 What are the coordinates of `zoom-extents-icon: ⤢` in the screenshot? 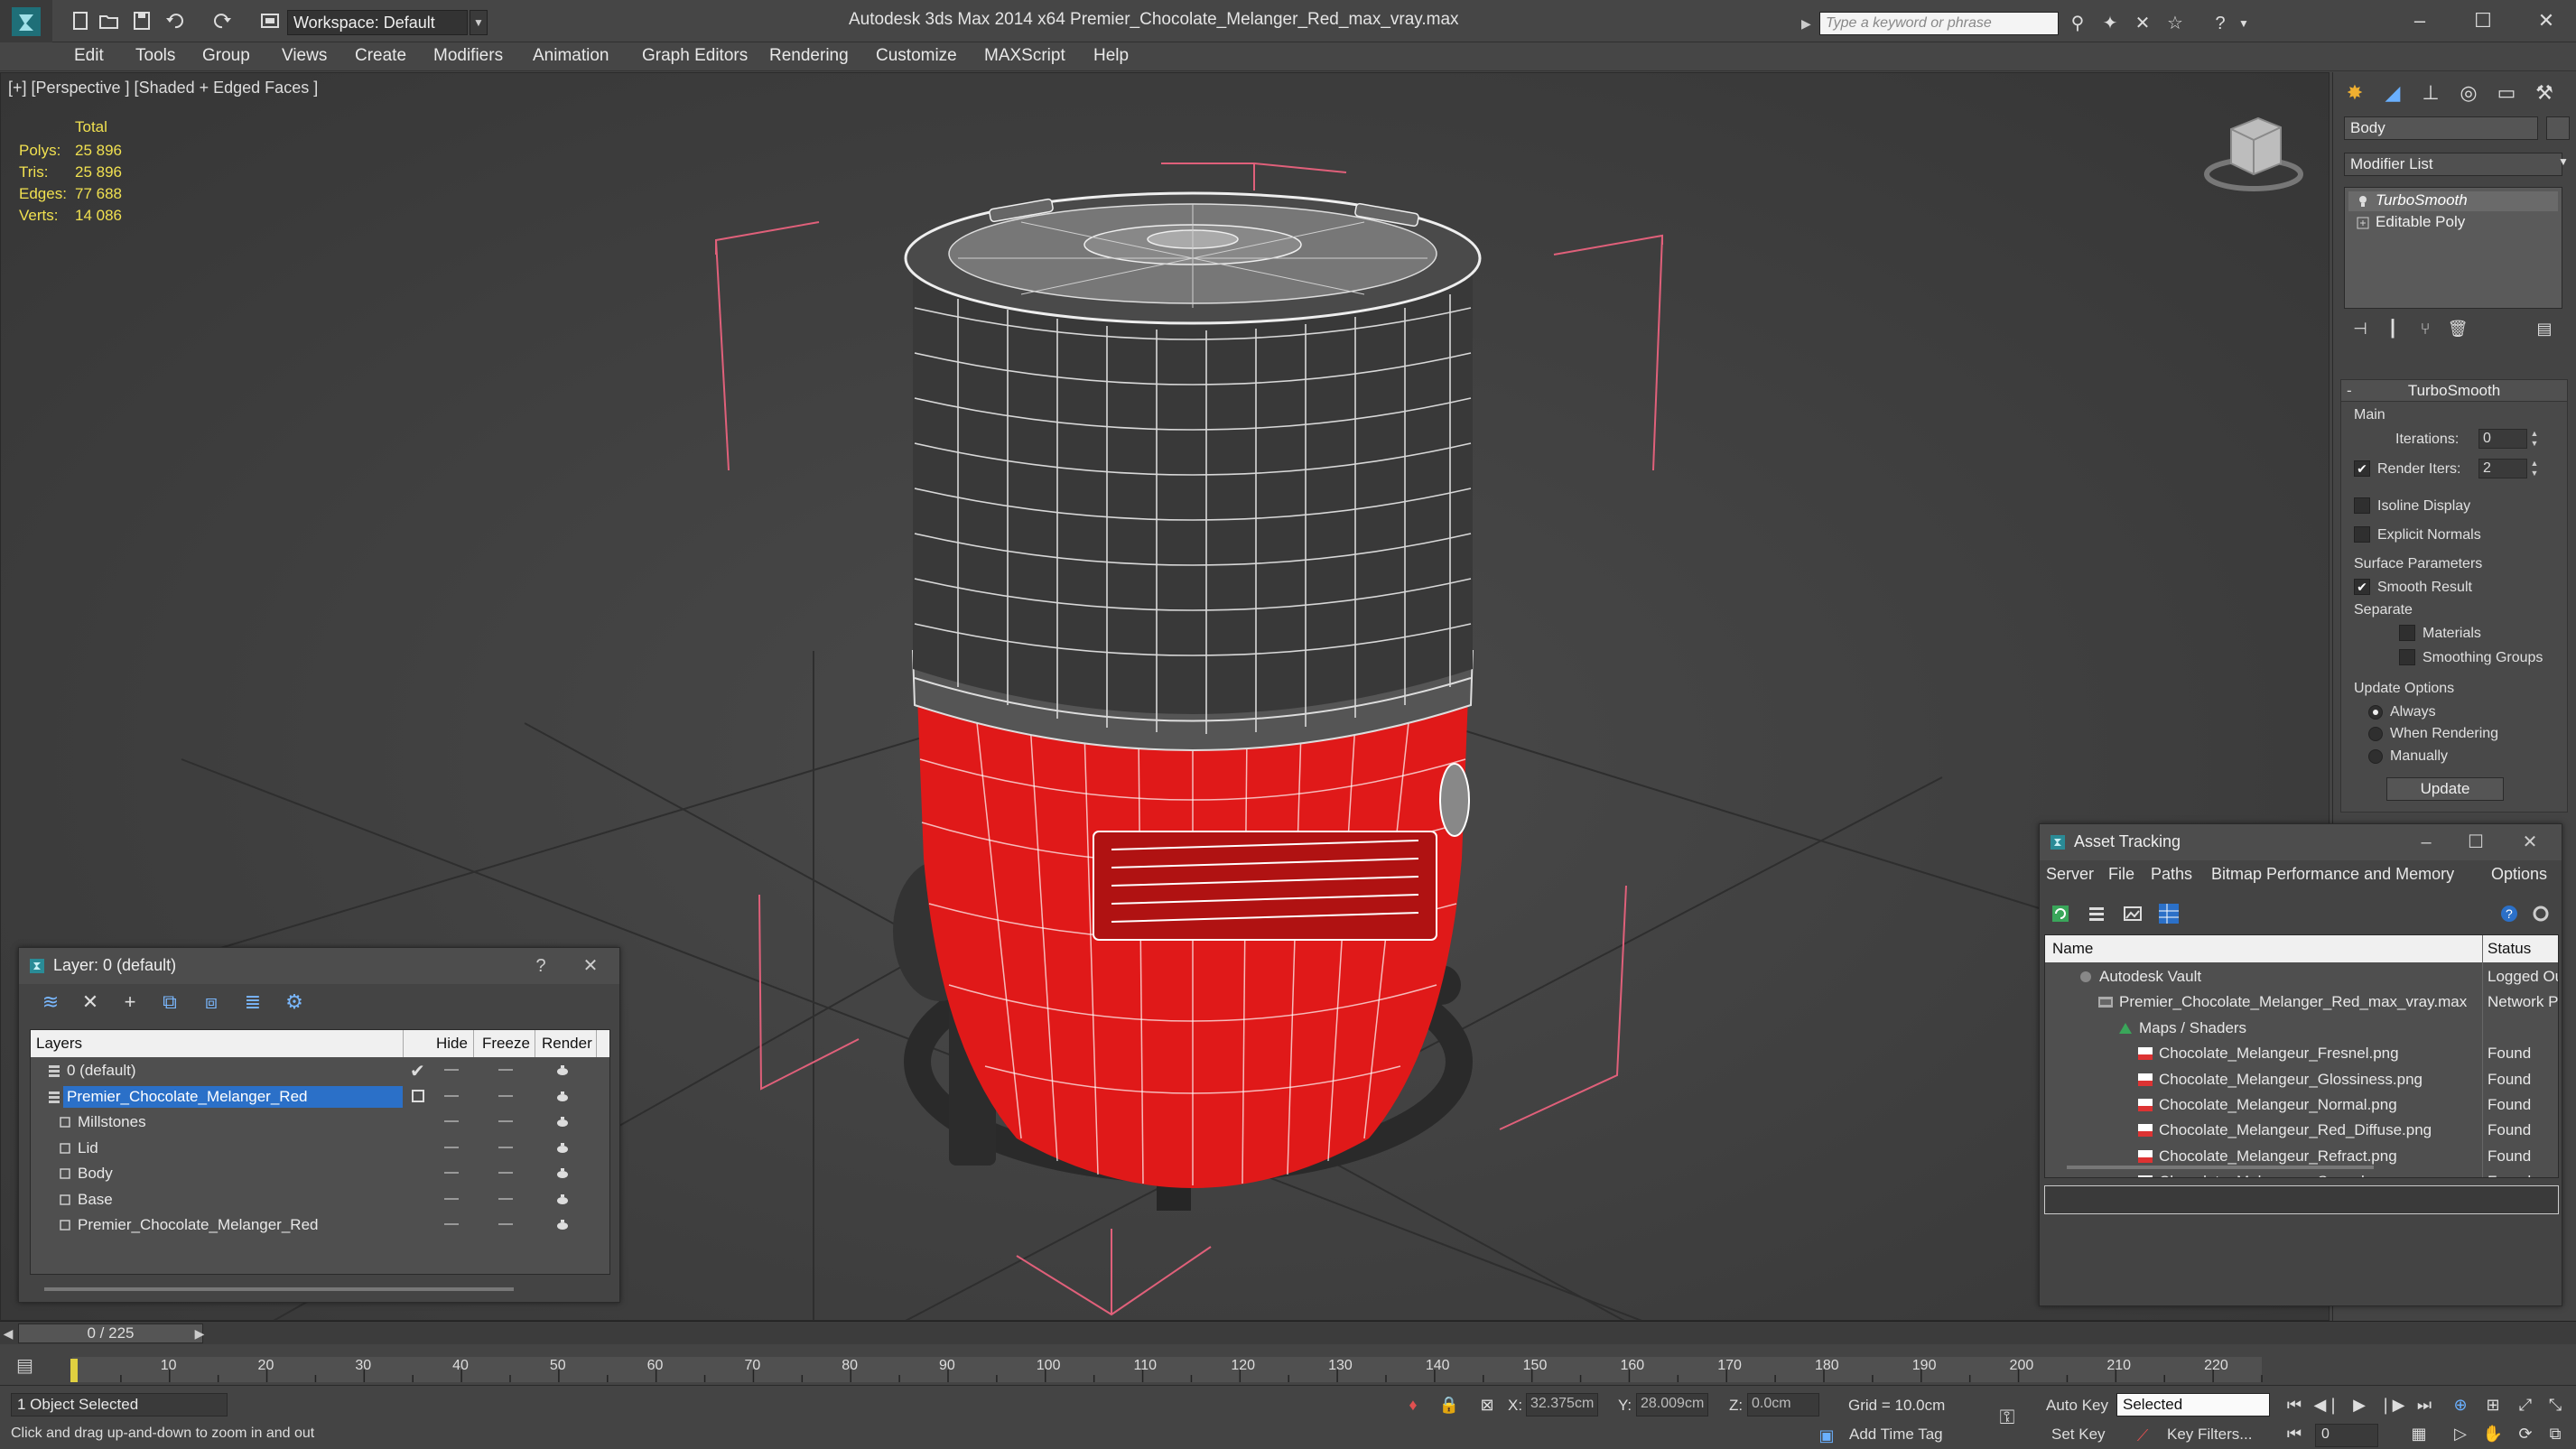 It's located at (2525, 1404).